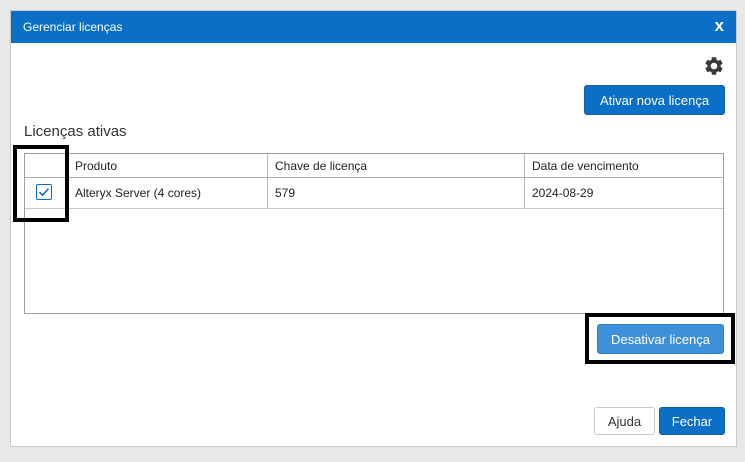 This screenshot has width=745, height=462. I want to click on cell-license-key: 579, so click(285, 193).